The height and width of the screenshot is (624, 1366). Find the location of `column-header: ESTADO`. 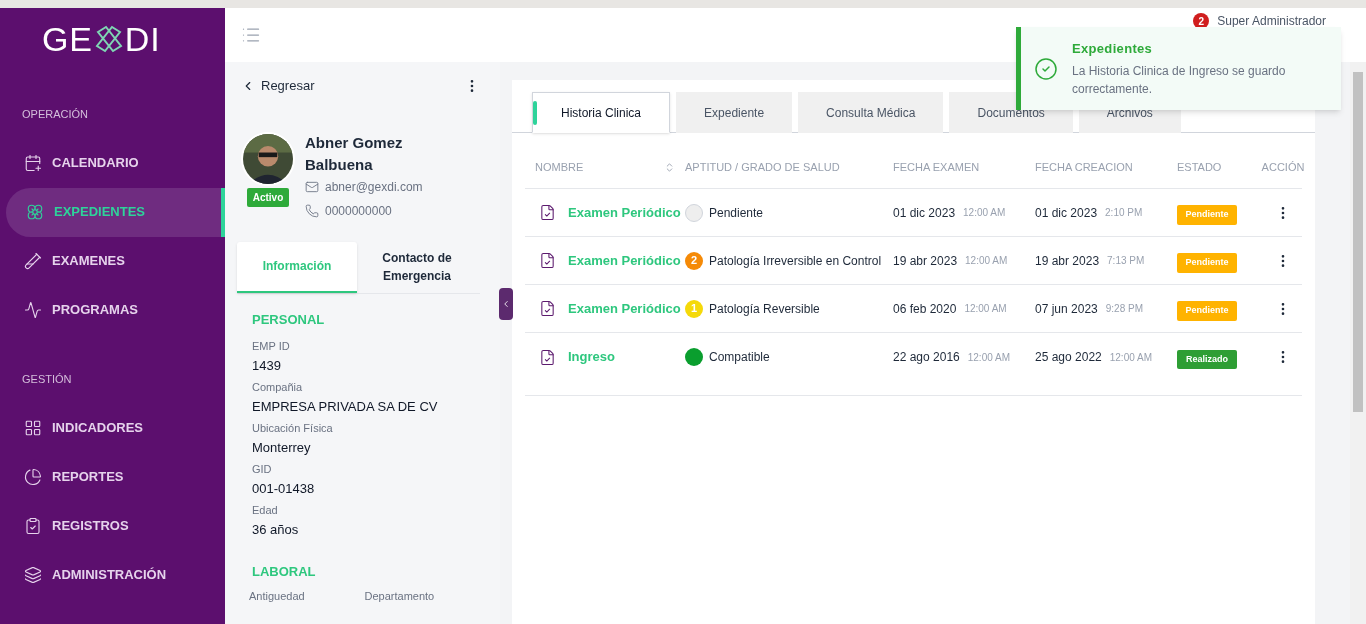

column-header: ESTADO is located at coordinates (1199, 168).